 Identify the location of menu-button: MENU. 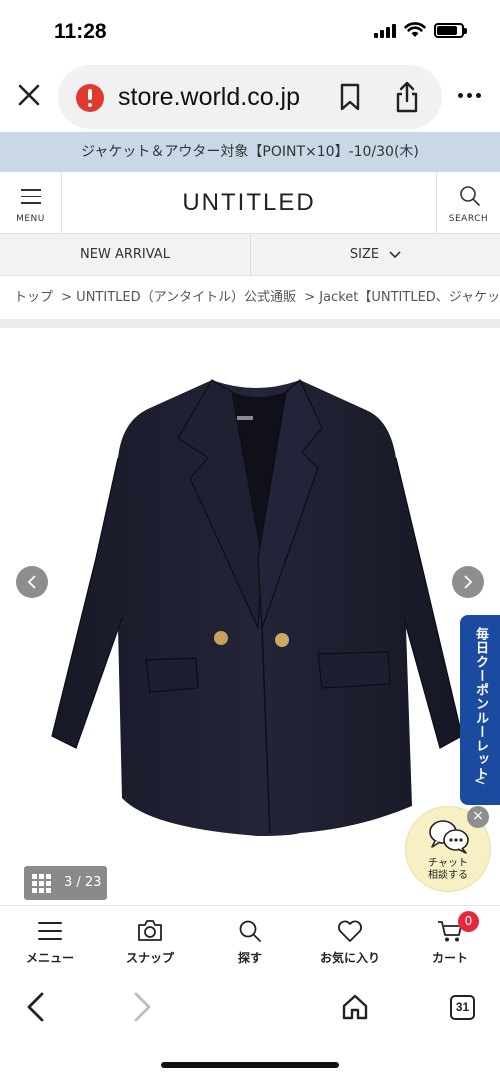
(31, 203).